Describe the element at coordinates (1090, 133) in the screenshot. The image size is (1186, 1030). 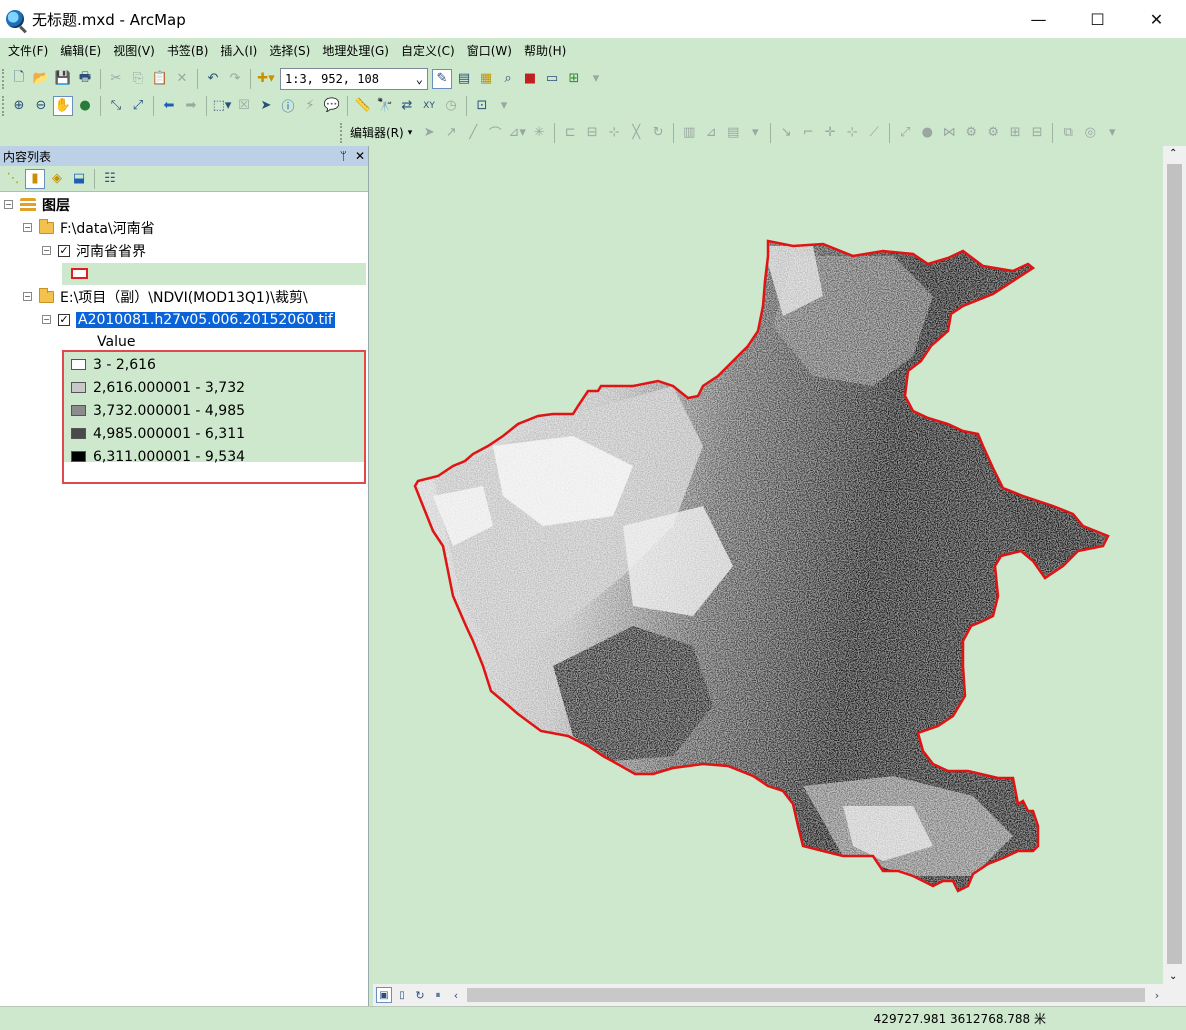
I see `union-icon: ◎` at that location.